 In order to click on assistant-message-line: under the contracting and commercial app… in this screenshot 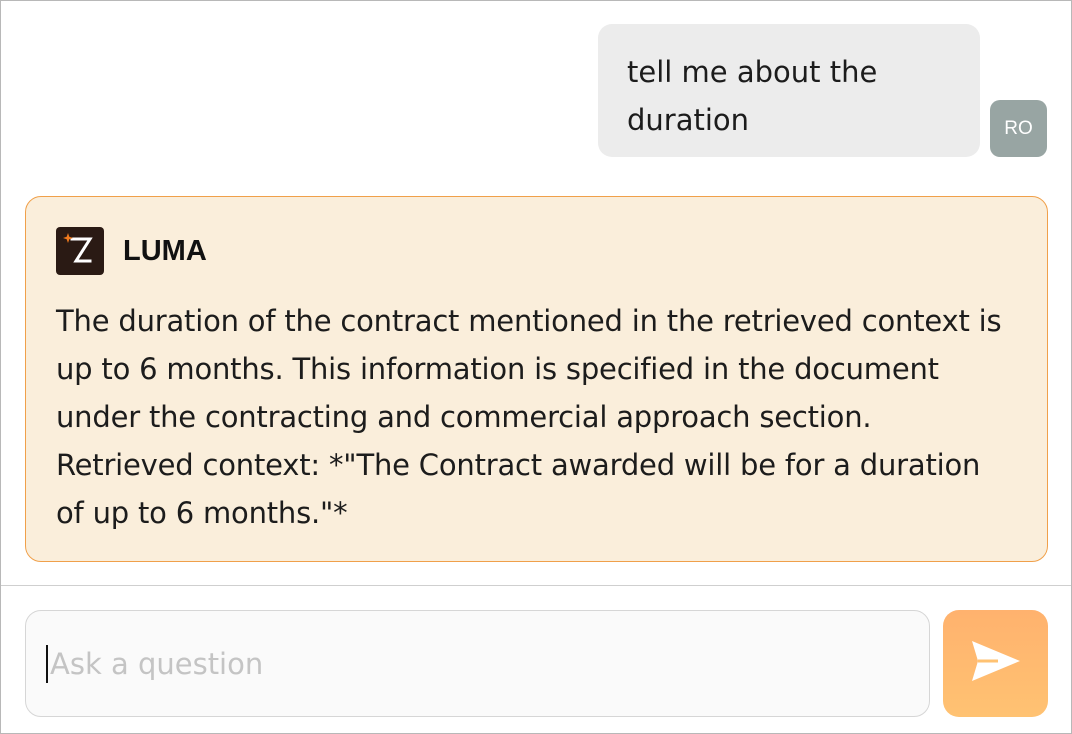, I will do `click(464, 417)`.